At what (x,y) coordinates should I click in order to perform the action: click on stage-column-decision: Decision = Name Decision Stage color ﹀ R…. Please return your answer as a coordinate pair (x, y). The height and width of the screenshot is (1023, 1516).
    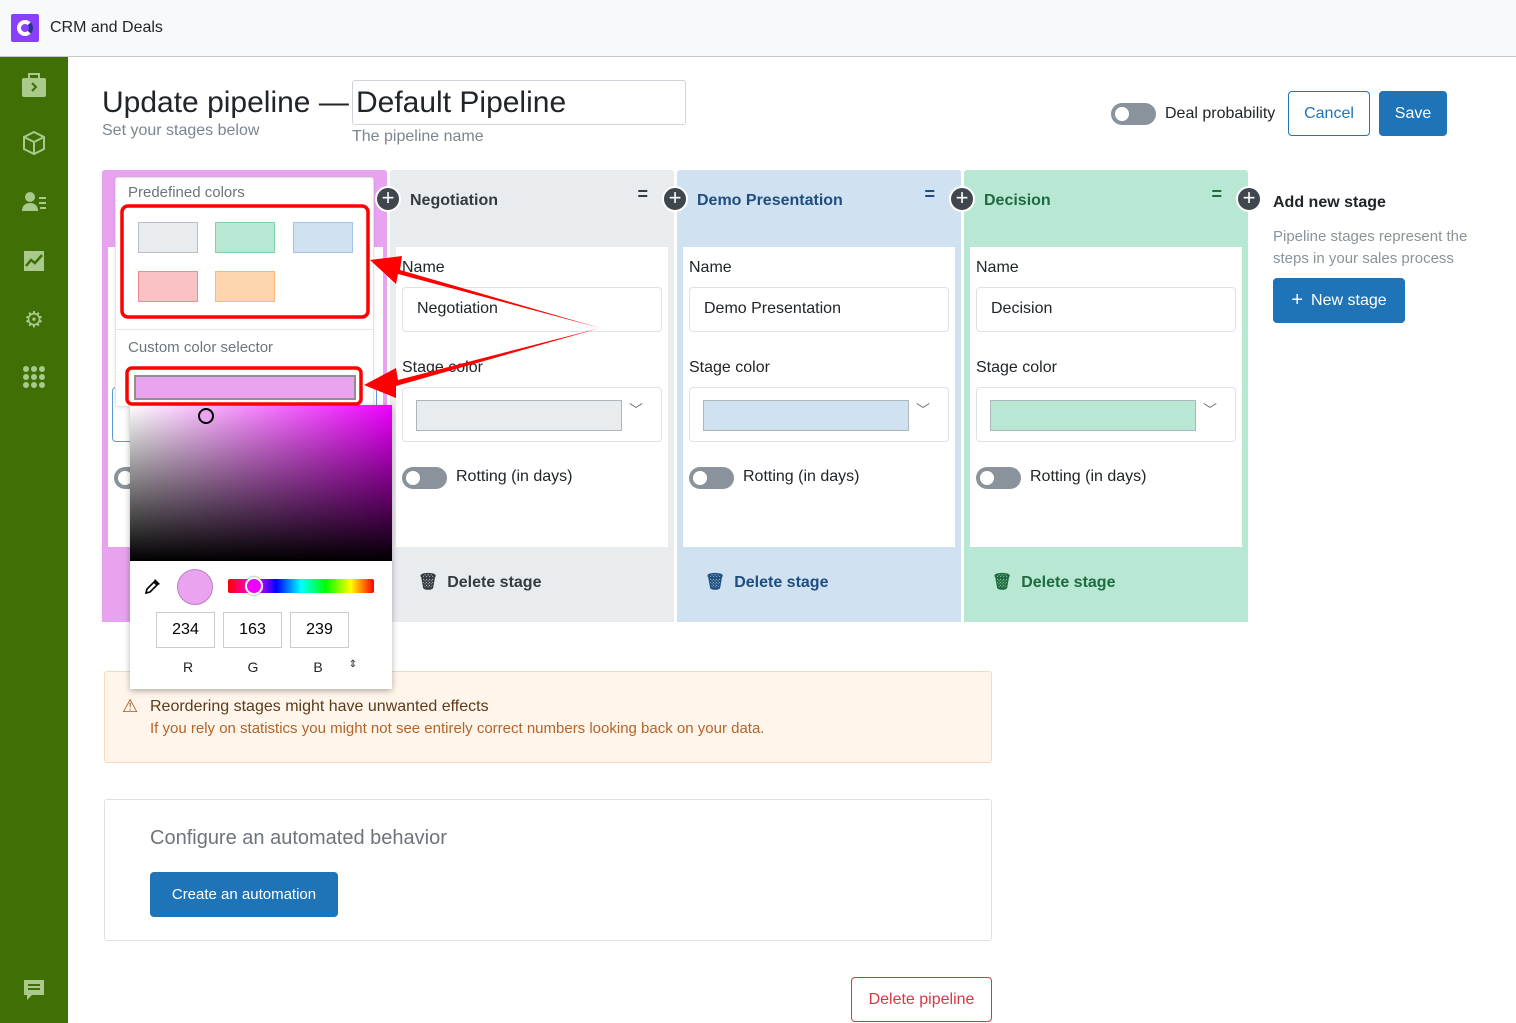
    Looking at the image, I should click on (1106, 396).